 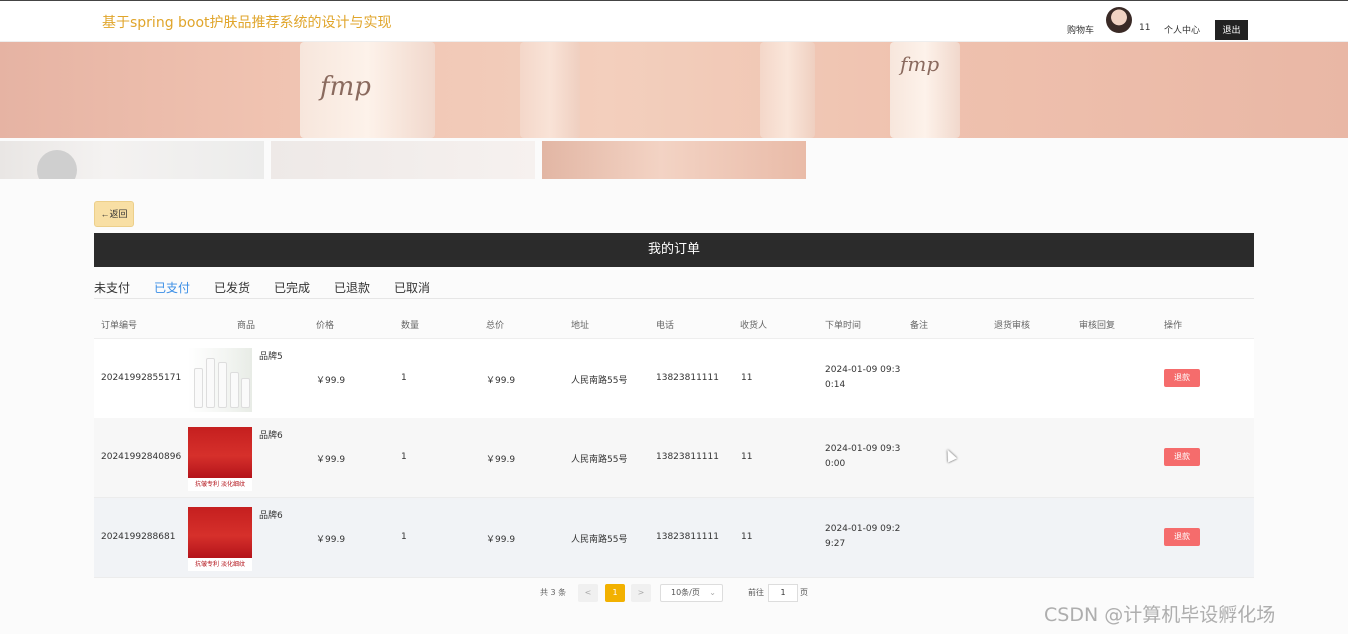 What do you see at coordinates (835, 385) in the screenshot?
I see `order-time-cont: 0:14` at bounding box center [835, 385].